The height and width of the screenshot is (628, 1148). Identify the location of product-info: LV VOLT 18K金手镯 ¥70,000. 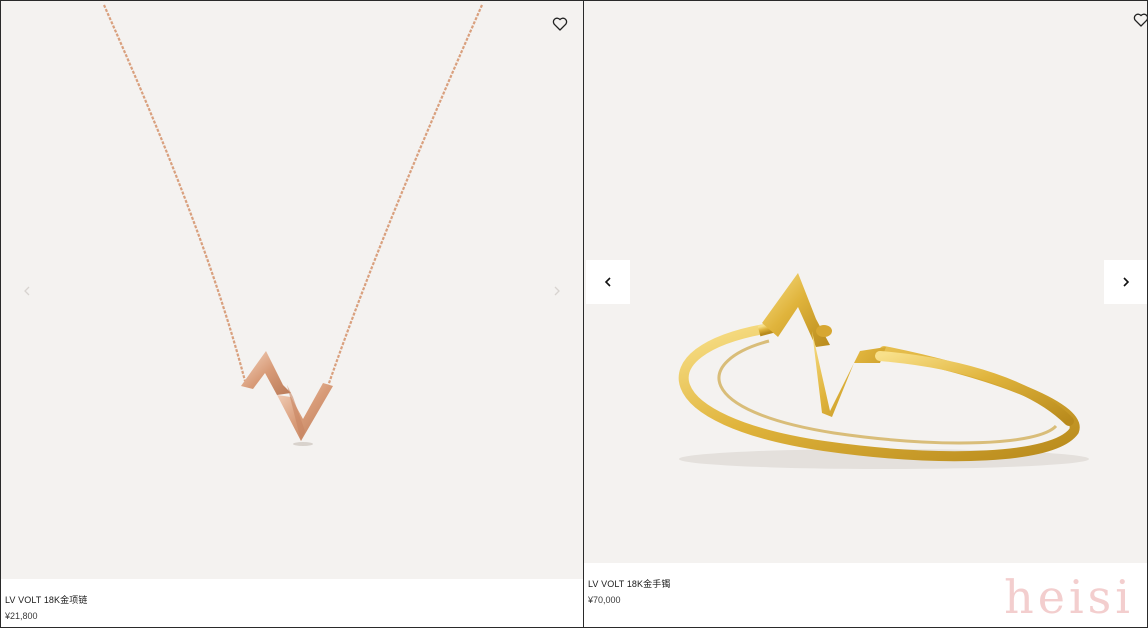
(629, 591).